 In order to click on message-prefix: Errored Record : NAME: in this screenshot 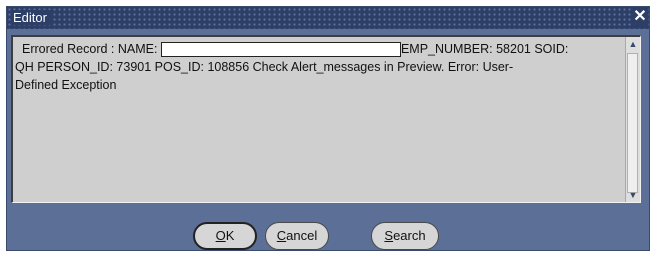, I will do `click(90, 49)`.